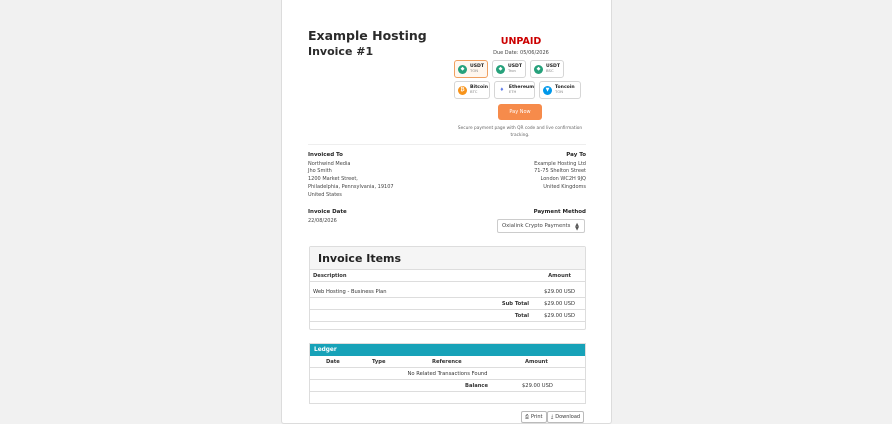  What do you see at coordinates (447, 386) in the screenshot?
I see `ledger-balance-row: Balance $29.00 USD` at bounding box center [447, 386].